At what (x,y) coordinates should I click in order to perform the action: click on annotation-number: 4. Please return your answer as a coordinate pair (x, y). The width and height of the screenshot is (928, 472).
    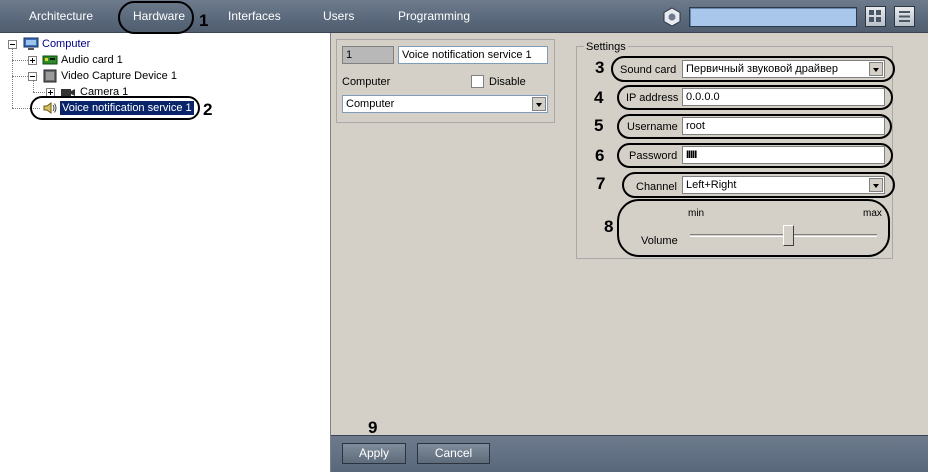
    Looking at the image, I should click on (599, 97).